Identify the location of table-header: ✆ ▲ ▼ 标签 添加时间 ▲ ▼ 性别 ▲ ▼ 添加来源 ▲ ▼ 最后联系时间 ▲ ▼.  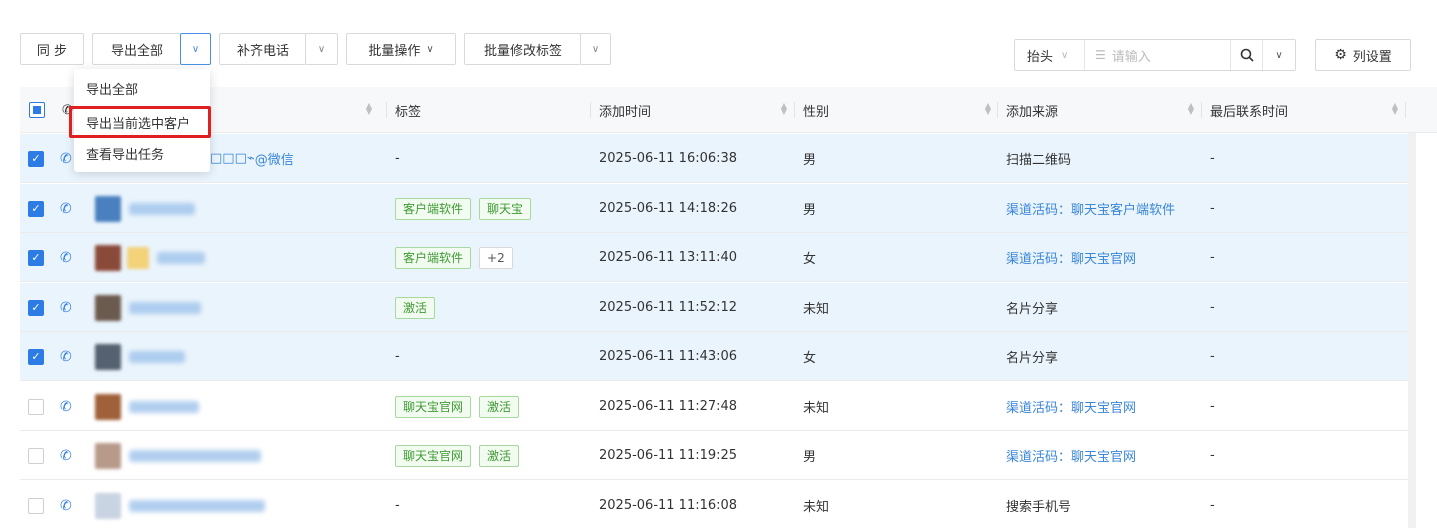
(728, 110).